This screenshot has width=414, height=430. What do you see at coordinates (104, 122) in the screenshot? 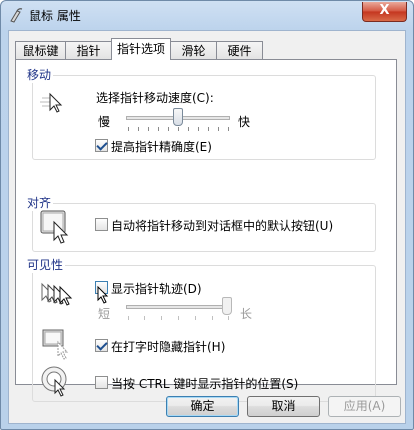
I see `slow-label: 慢` at bounding box center [104, 122].